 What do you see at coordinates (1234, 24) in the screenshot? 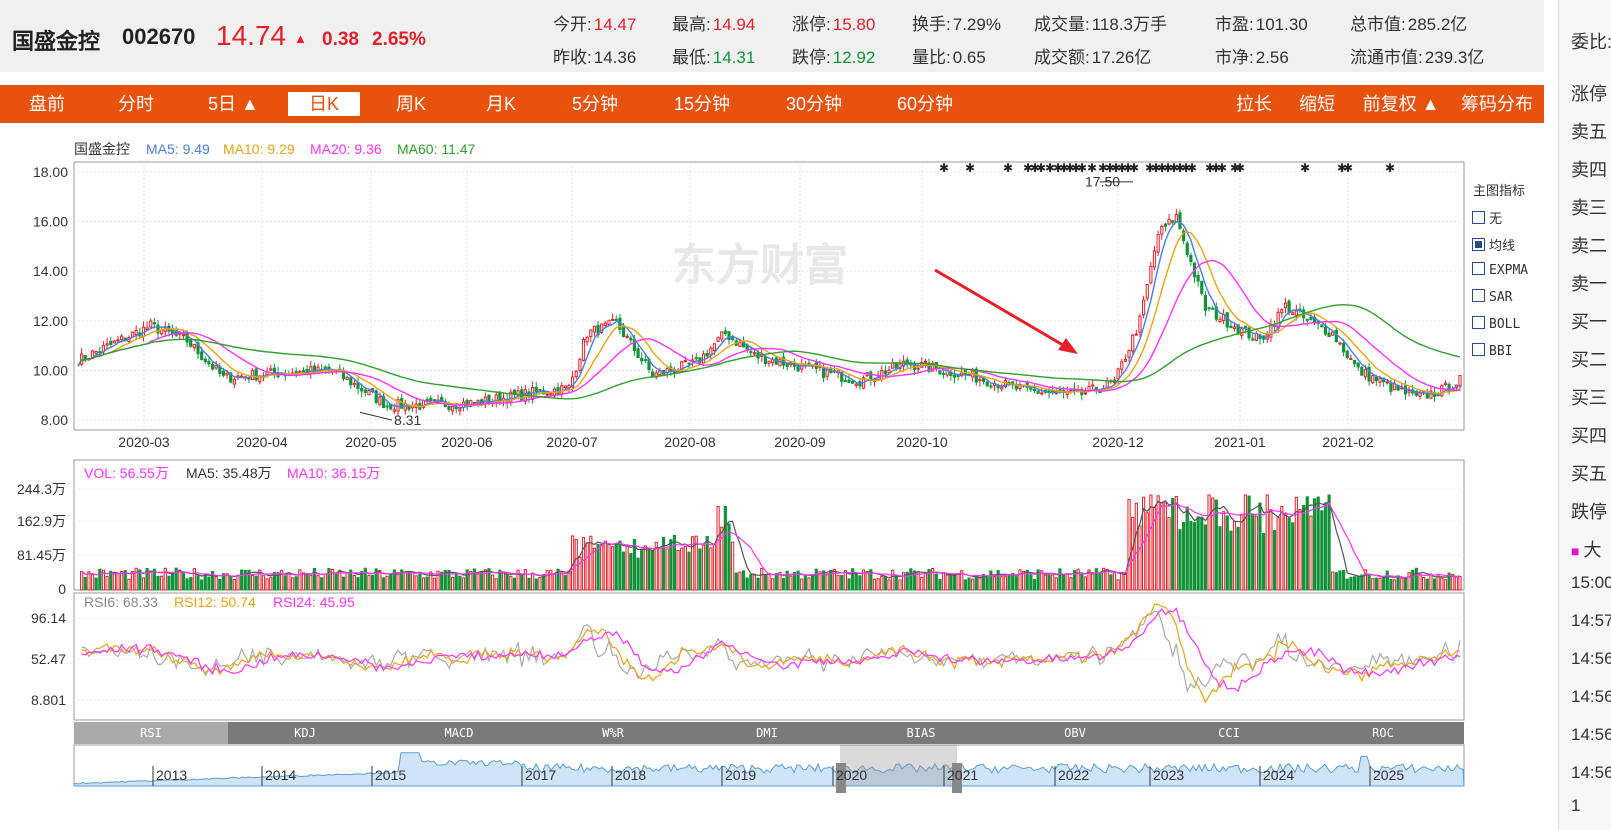
I see `quote-label: 市盈:` at bounding box center [1234, 24].